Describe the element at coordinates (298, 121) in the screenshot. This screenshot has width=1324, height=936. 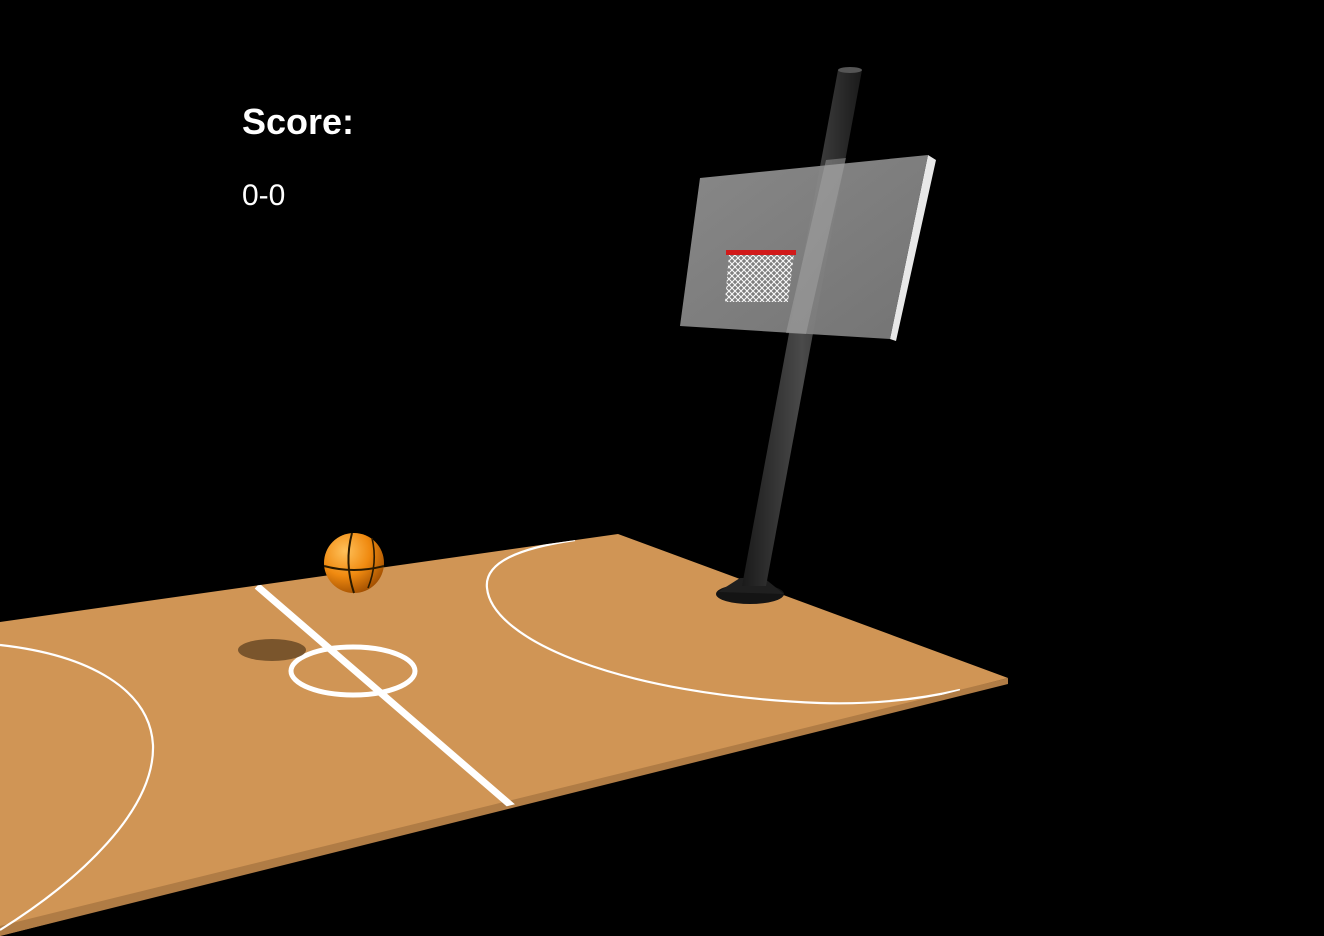
I see `score-label: Score:` at that location.